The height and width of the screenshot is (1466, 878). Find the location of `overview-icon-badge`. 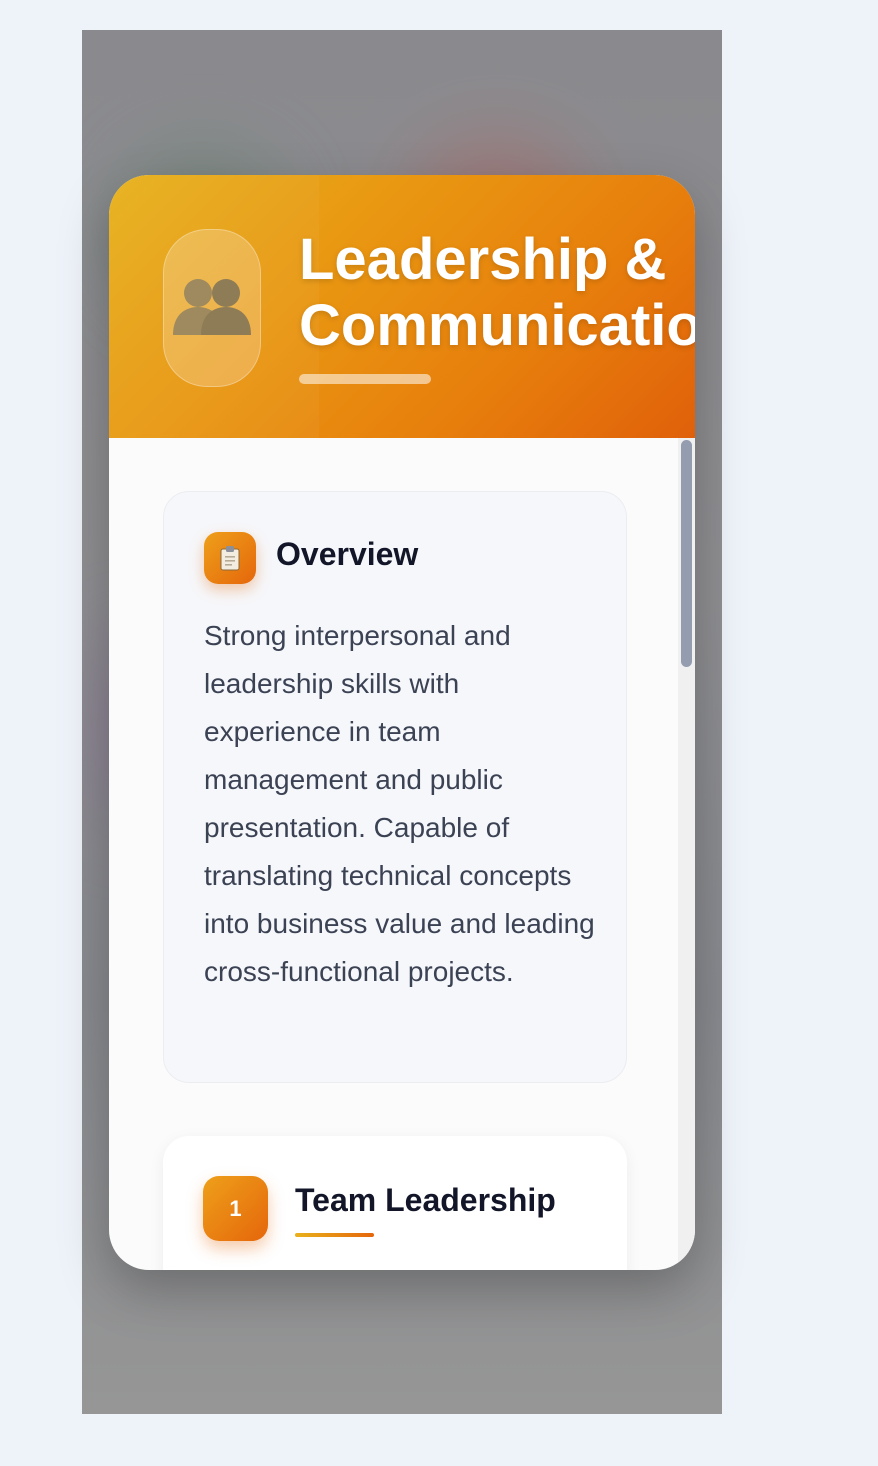

overview-icon-badge is located at coordinates (230, 558).